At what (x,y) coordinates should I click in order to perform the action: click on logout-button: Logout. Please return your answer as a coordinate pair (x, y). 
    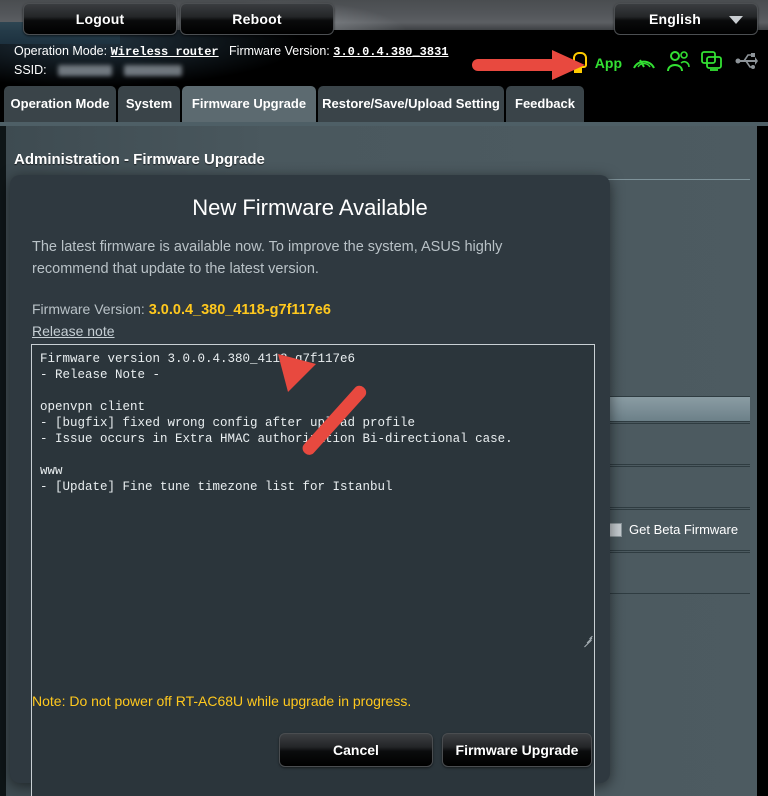
    Looking at the image, I should click on (100, 19).